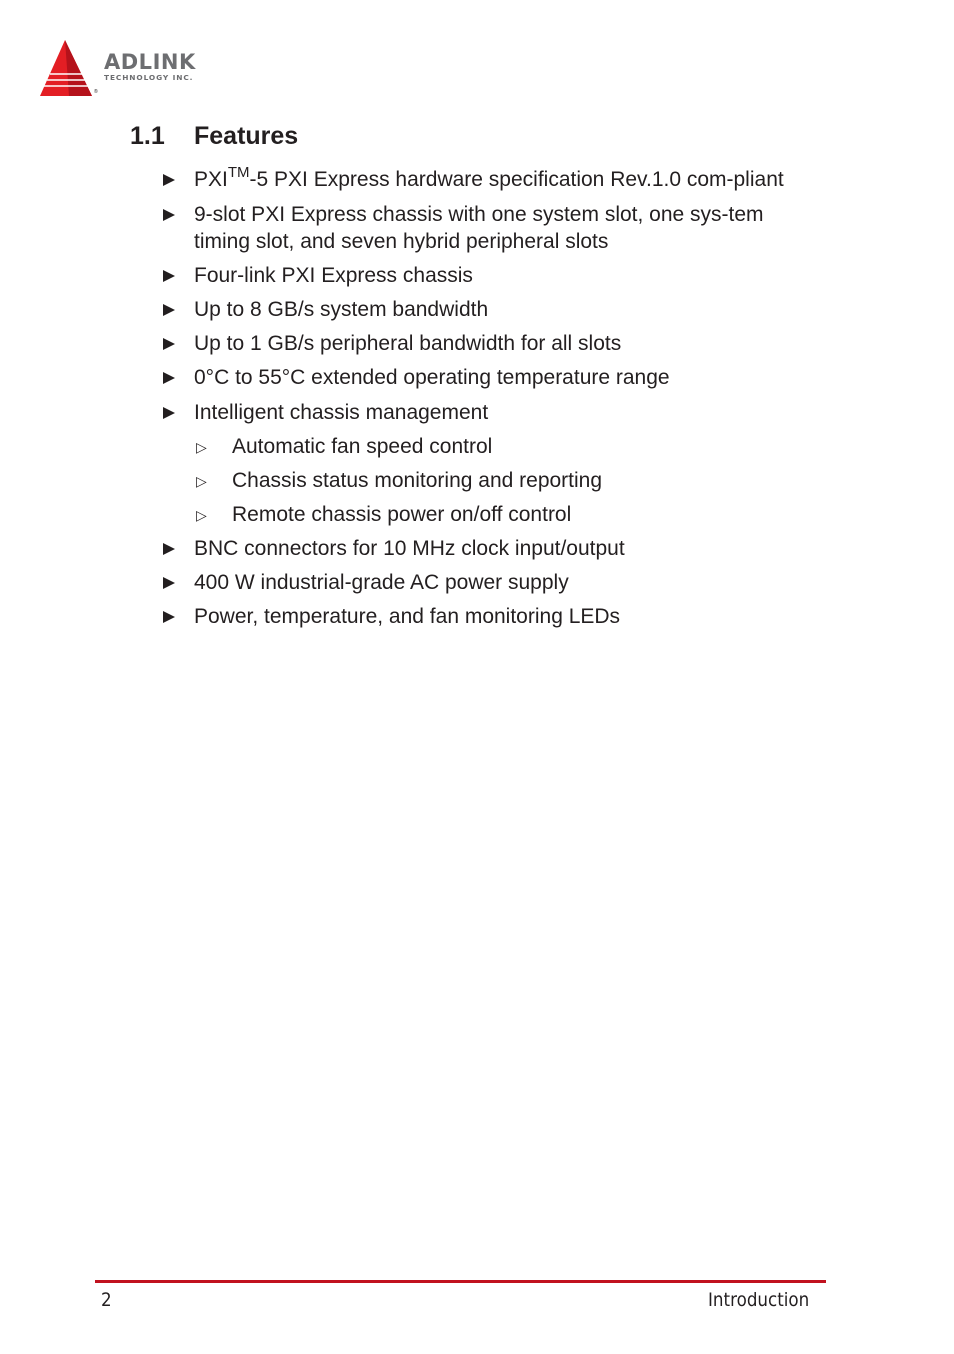 Image resolution: width=954 pixels, height=1354 pixels. Describe the element at coordinates (106, 1300) in the screenshot. I see `page-number: 2` at that location.